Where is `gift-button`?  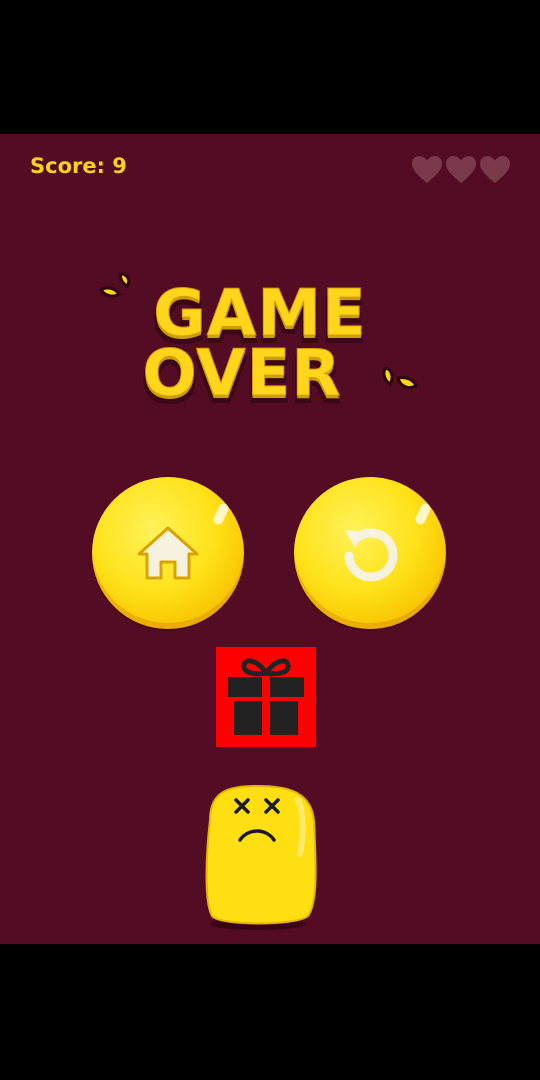 gift-button is located at coordinates (266, 697).